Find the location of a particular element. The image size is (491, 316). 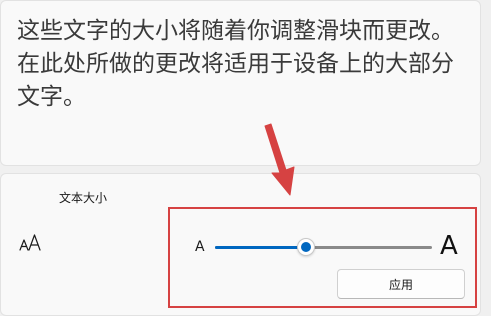

slider-thumb is located at coordinates (306, 247).